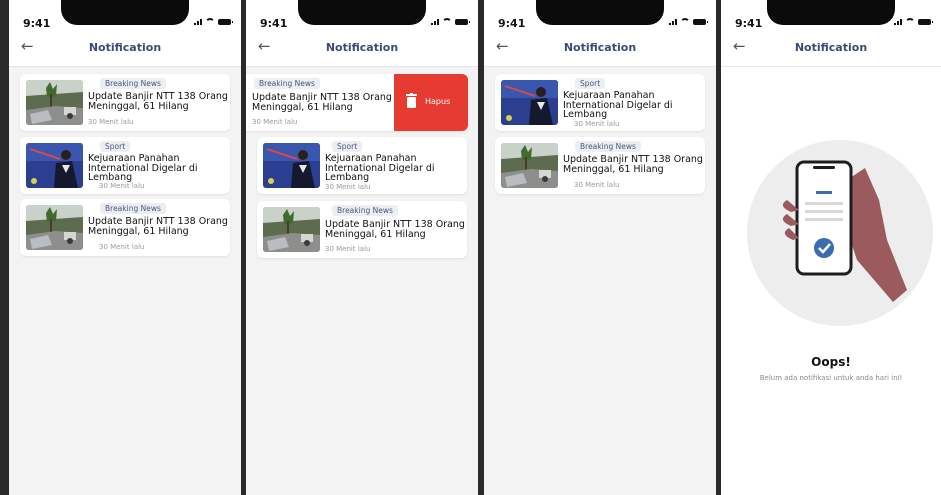 The height and width of the screenshot is (495, 941). What do you see at coordinates (411, 100) in the screenshot?
I see `trash-icon` at bounding box center [411, 100].